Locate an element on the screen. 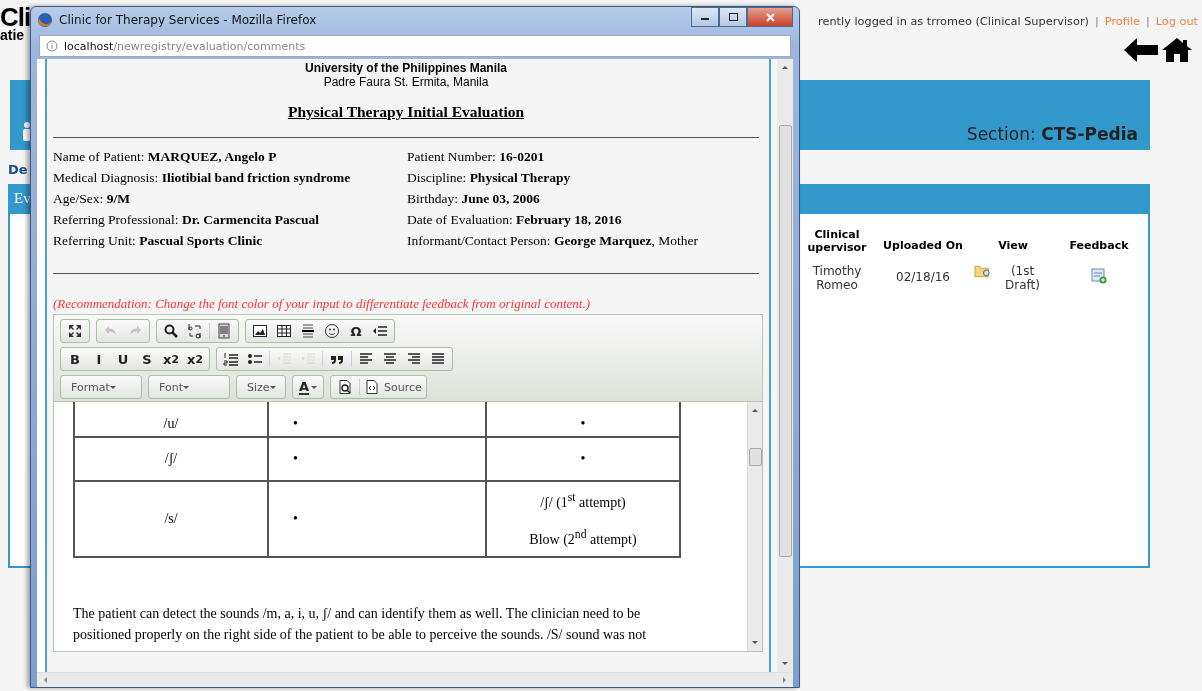 The height and width of the screenshot is (691, 1202). info-line: Referring Unit: Pascual Sports Clinic is located at coordinates (158, 241).